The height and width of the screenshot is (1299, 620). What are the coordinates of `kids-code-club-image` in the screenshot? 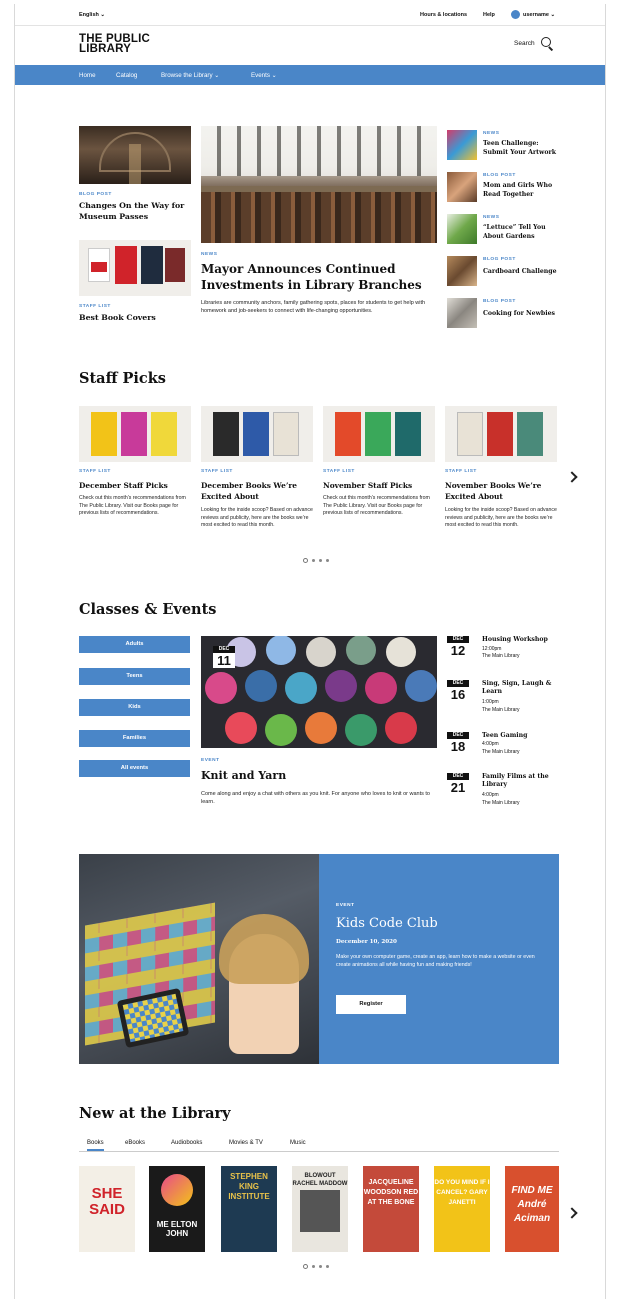 It's located at (199, 959).